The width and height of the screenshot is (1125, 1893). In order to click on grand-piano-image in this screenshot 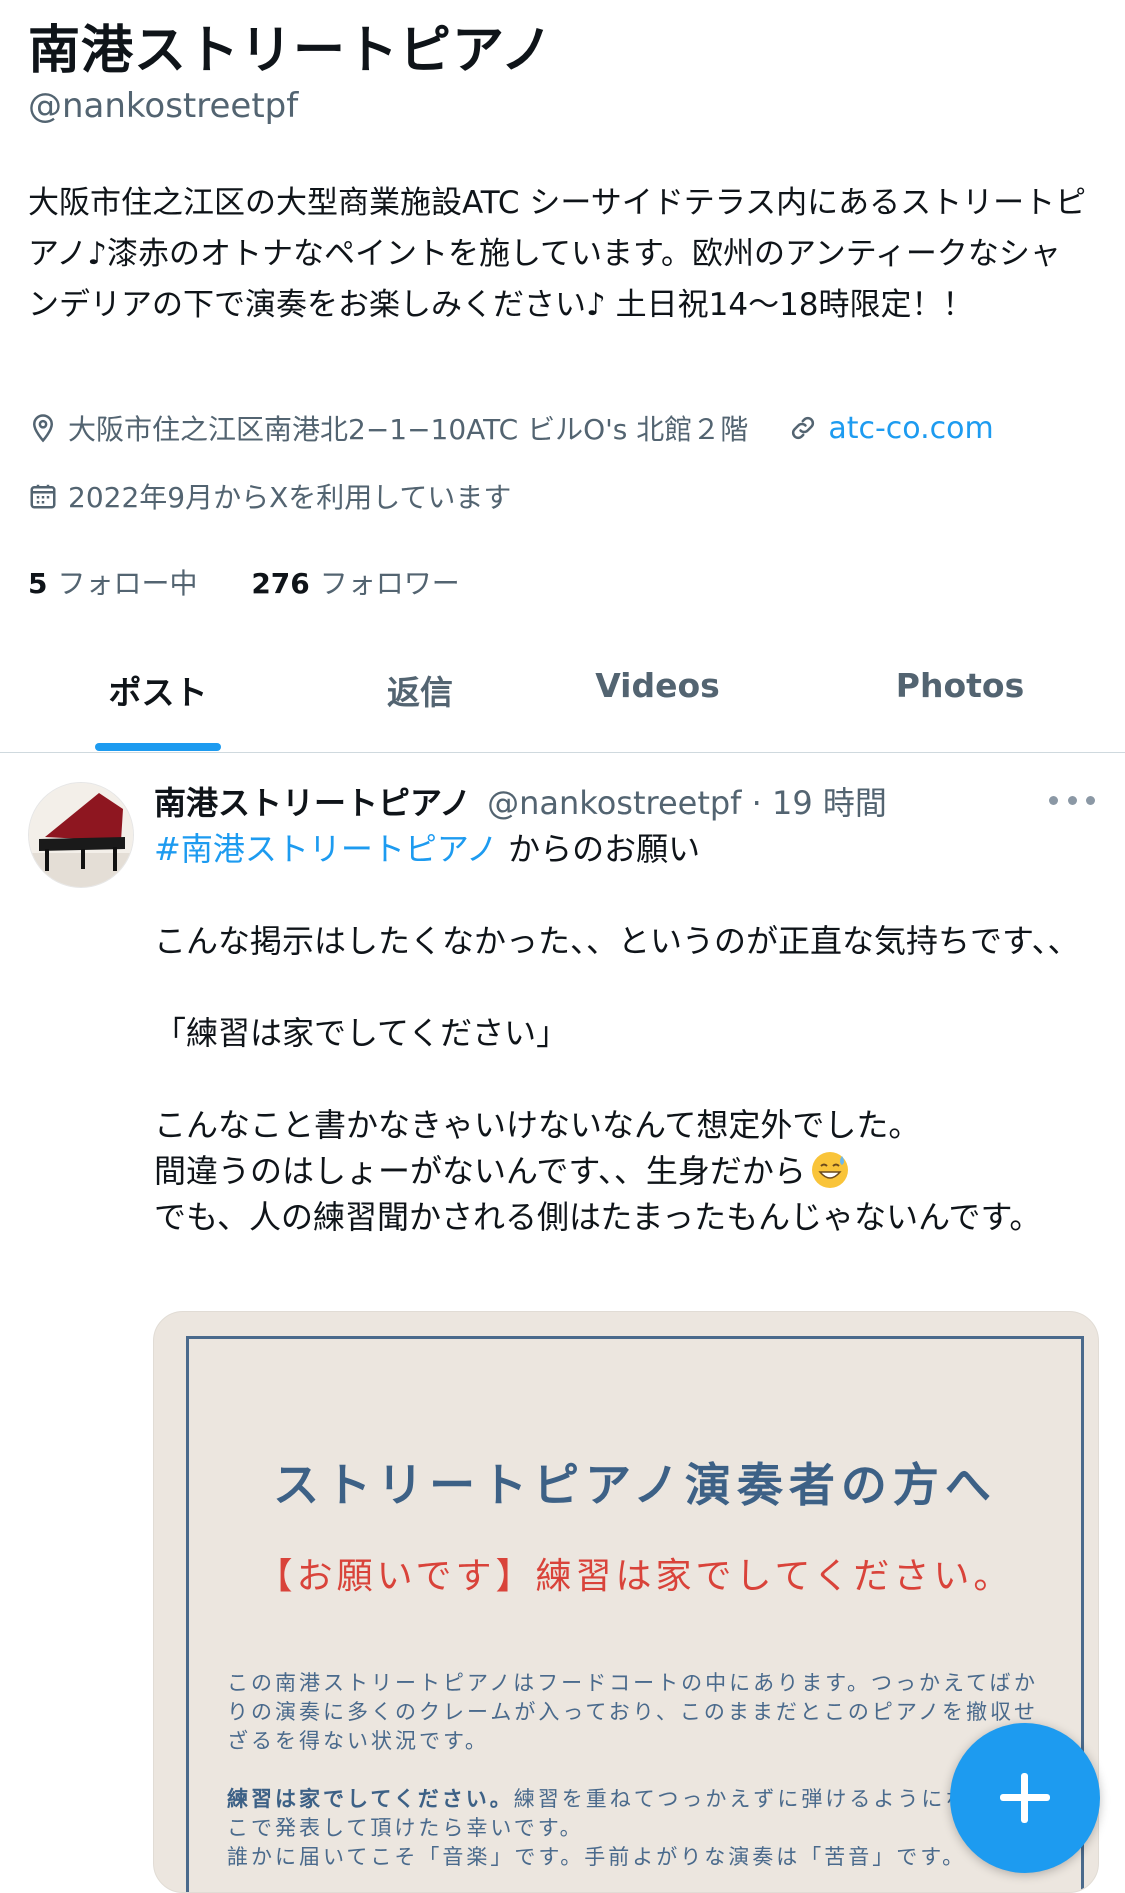, I will do `click(81, 835)`.